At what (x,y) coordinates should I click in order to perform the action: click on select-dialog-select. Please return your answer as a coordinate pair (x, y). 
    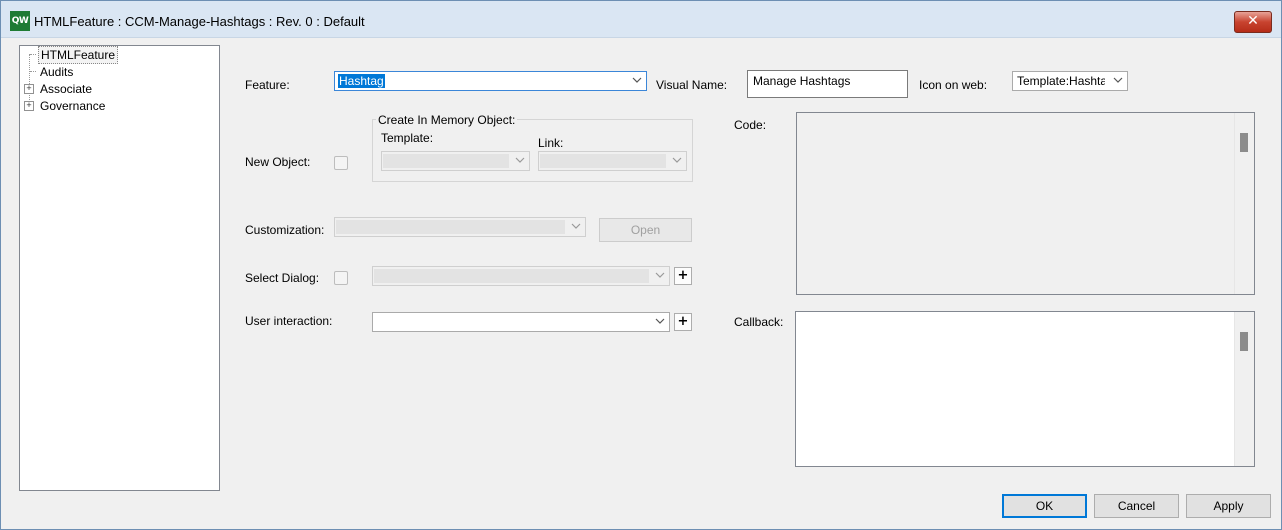
    Looking at the image, I should click on (521, 276).